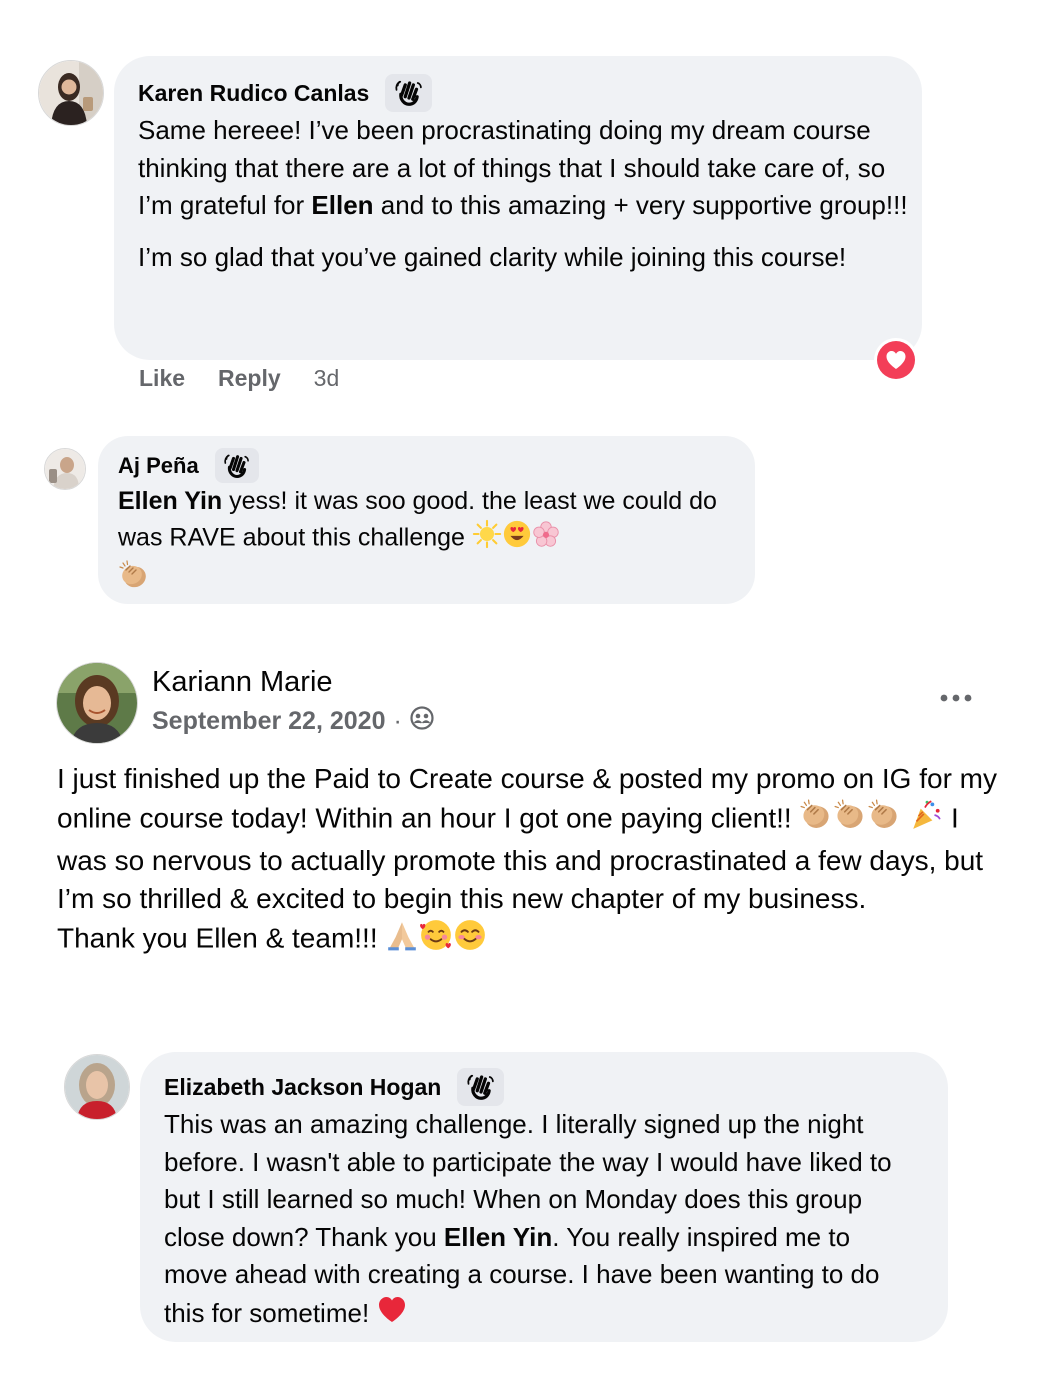  Describe the element at coordinates (302, 1087) in the screenshot. I see `comment-author: Elizabeth Jackson Hogan` at that location.